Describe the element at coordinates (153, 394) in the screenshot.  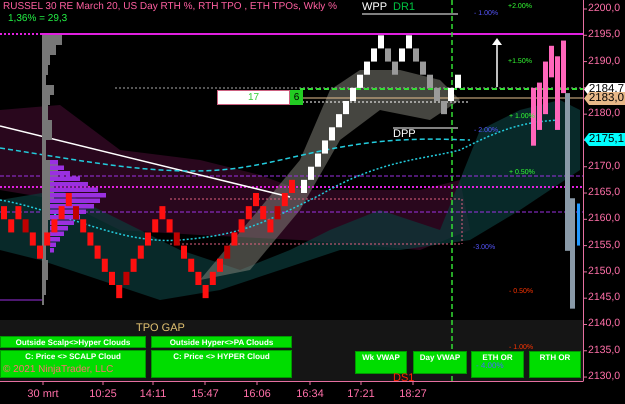
I see `time-label: 14:11` at that location.